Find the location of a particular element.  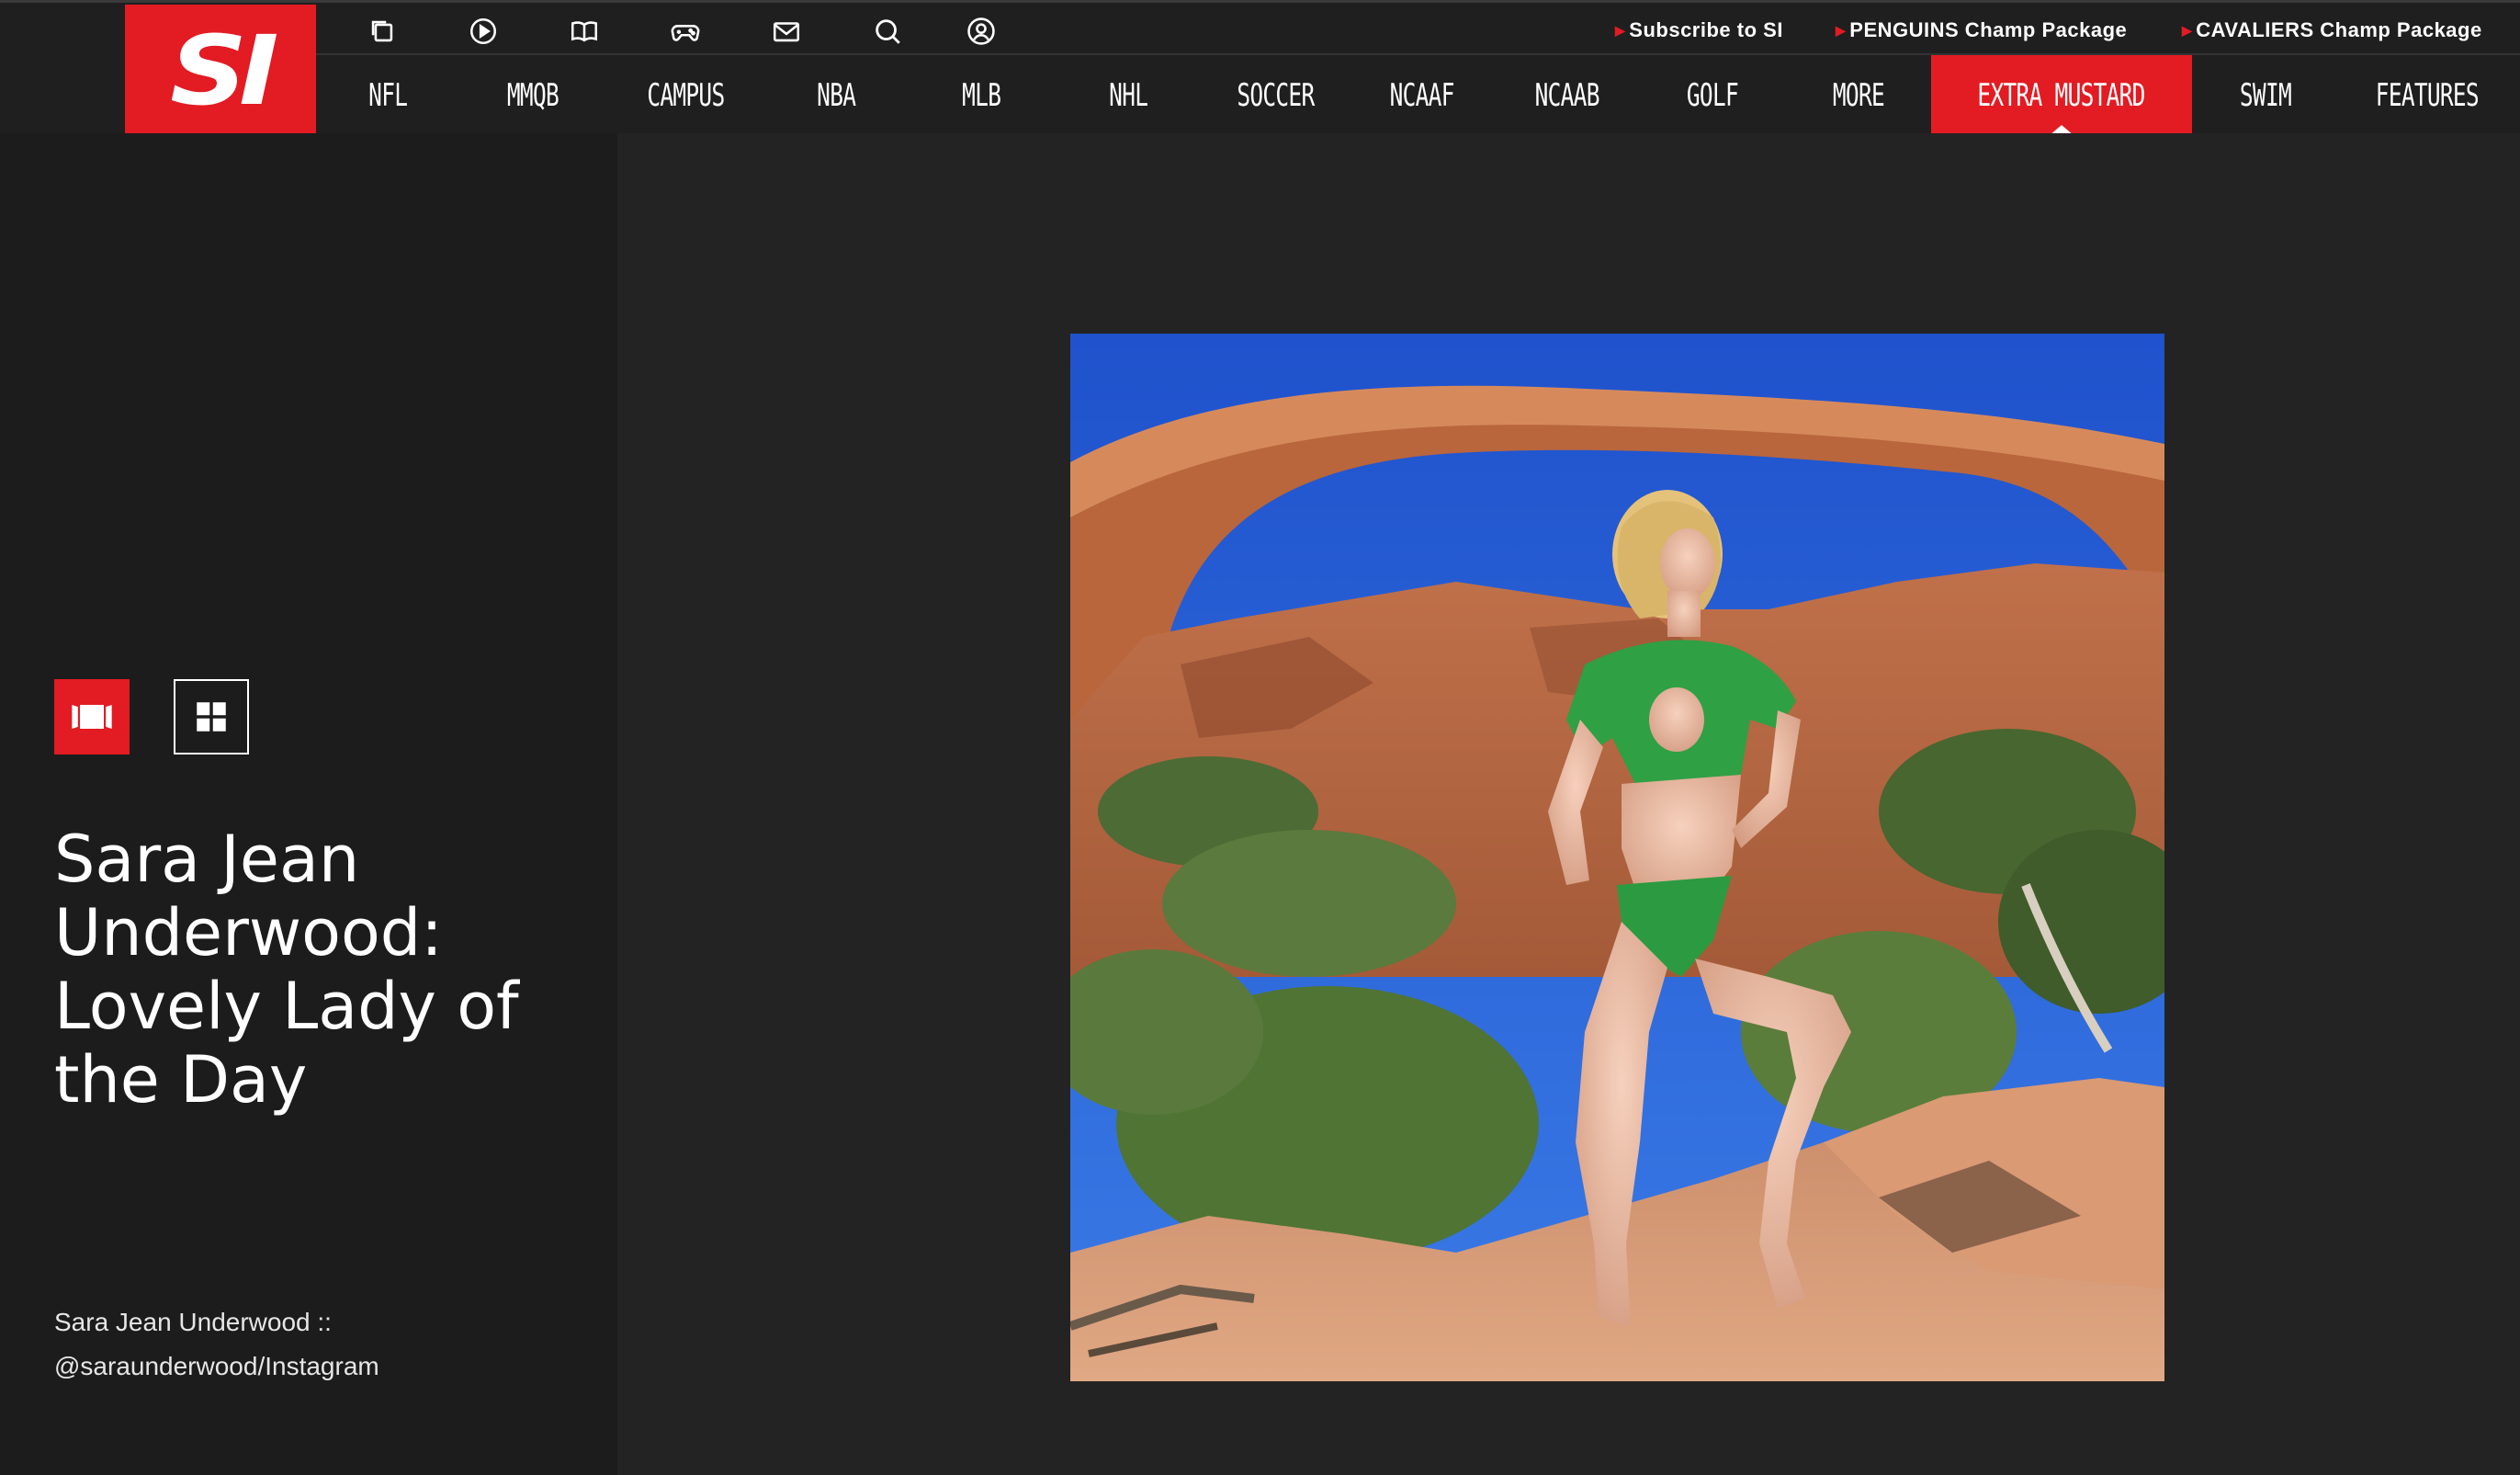

play-video-icon is located at coordinates (483, 31).